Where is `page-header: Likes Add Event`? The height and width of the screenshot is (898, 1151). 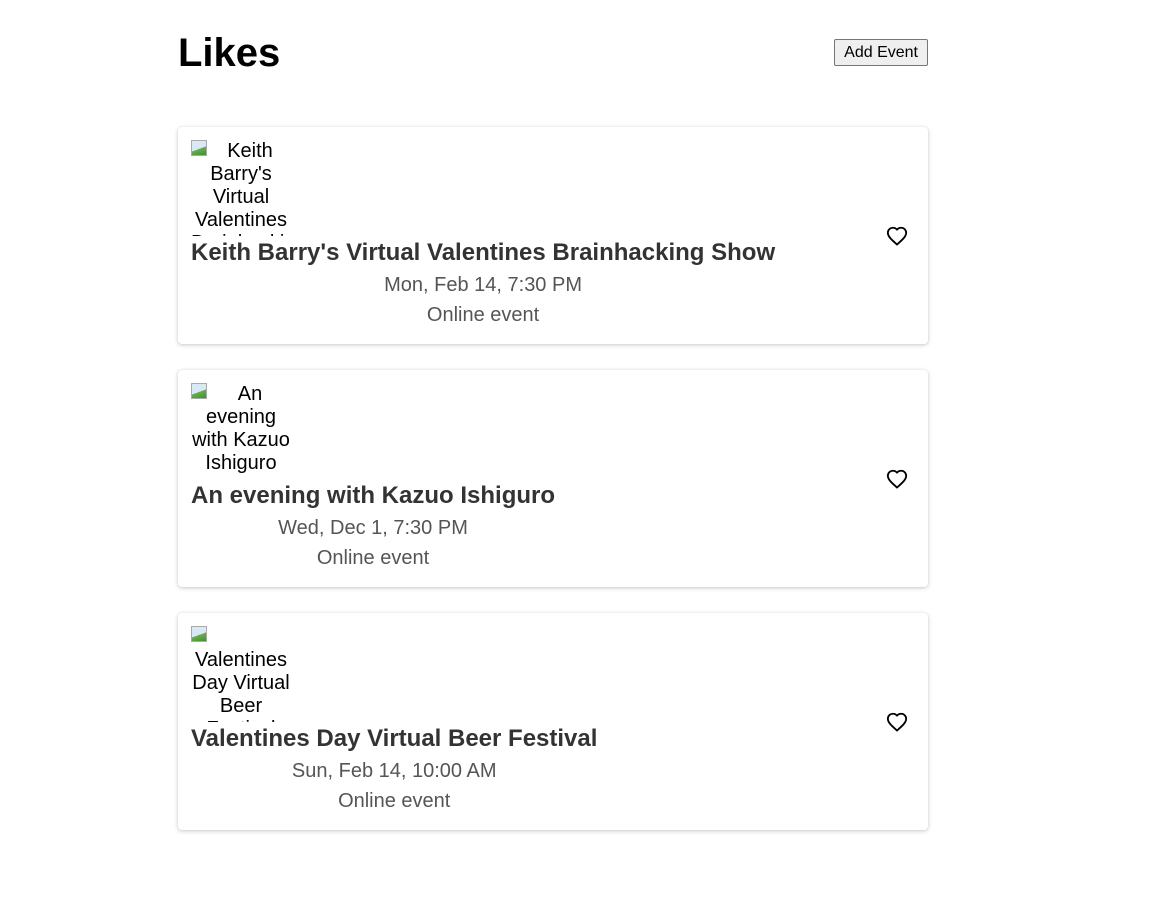 page-header: Likes Add Event is located at coordinates (553, 50).